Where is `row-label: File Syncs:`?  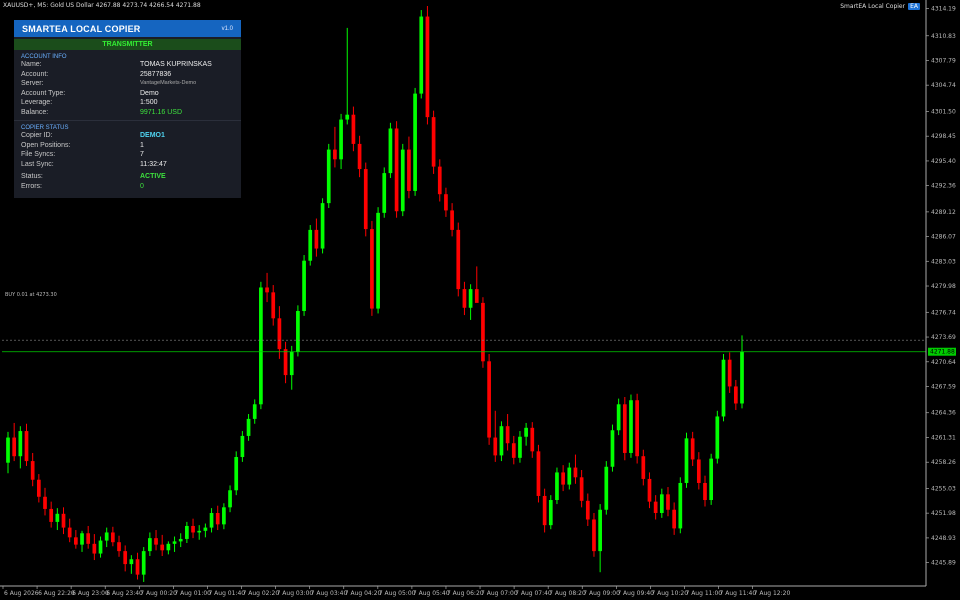 row-label: File Syncs: is located at coordinates (38, 154).